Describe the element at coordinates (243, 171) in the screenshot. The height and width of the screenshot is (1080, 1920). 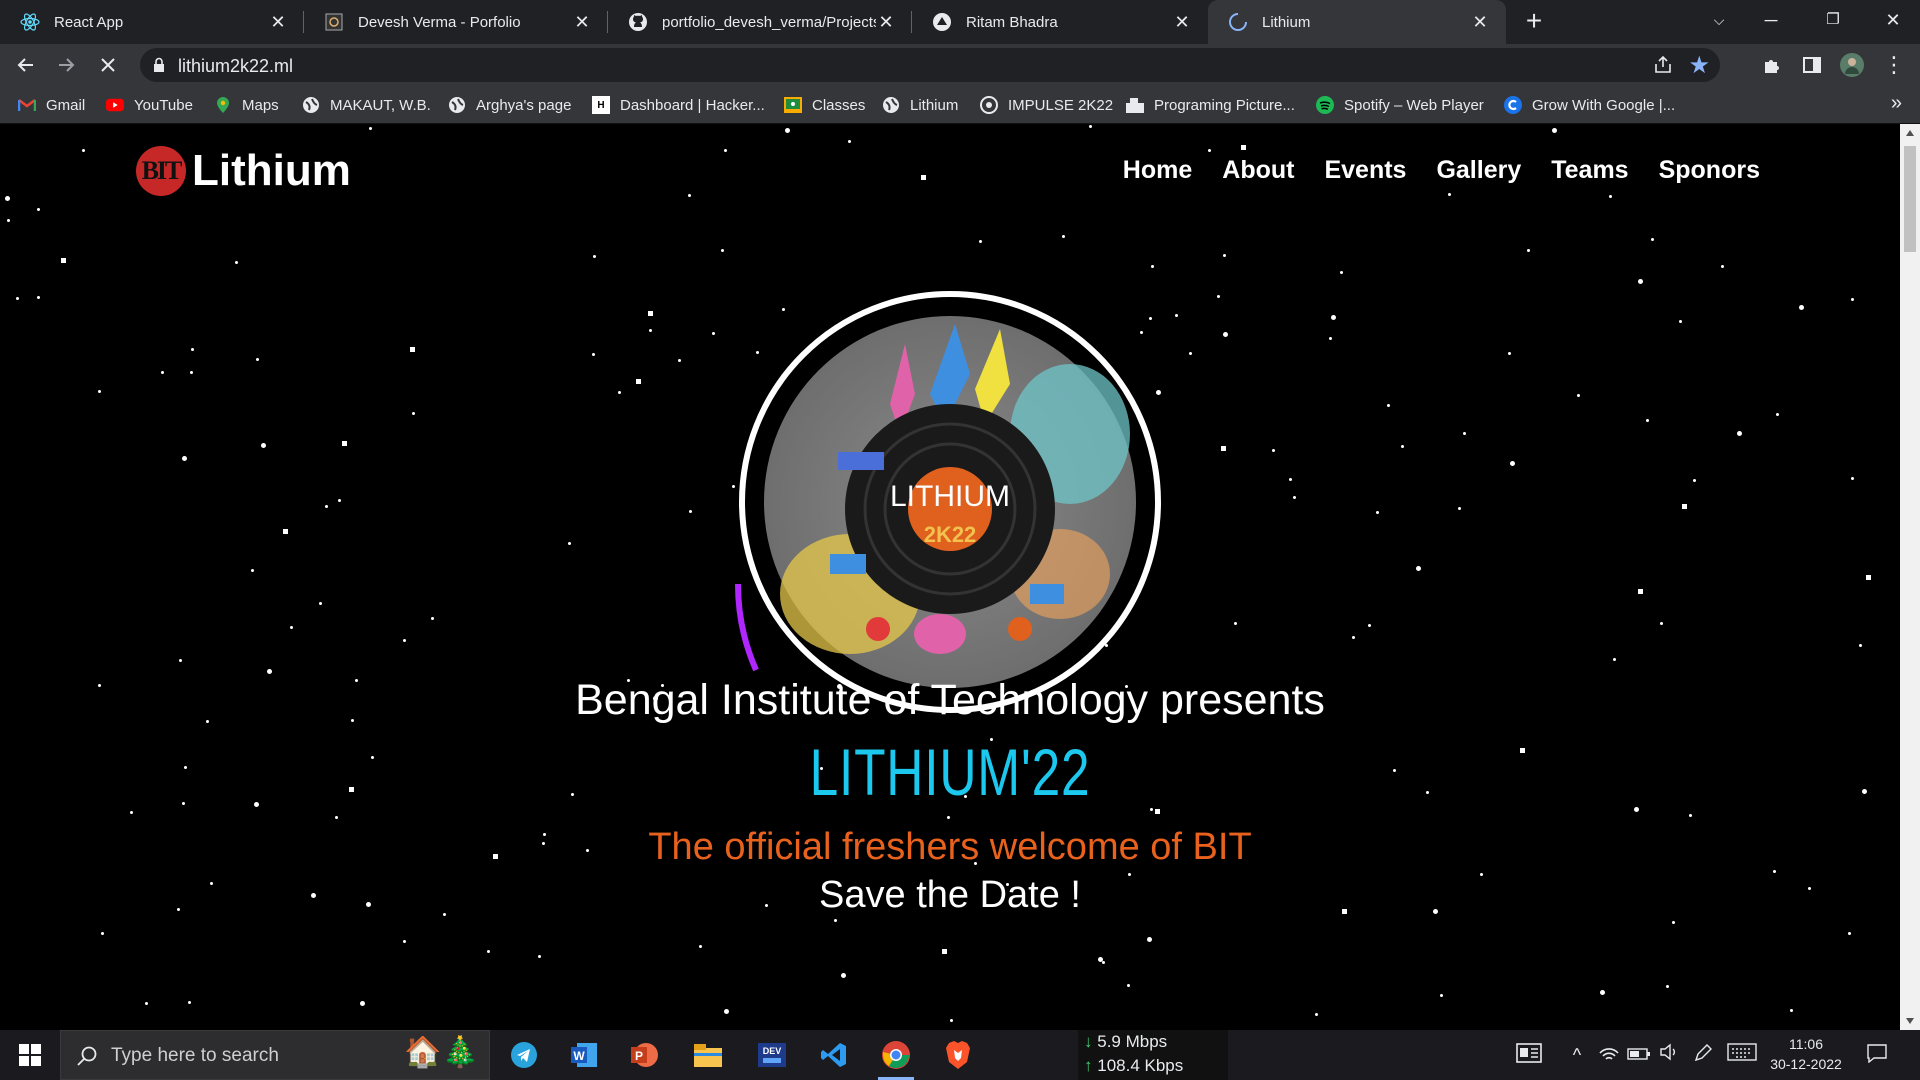
I see `site-logo: BIT Lithium` at that location.